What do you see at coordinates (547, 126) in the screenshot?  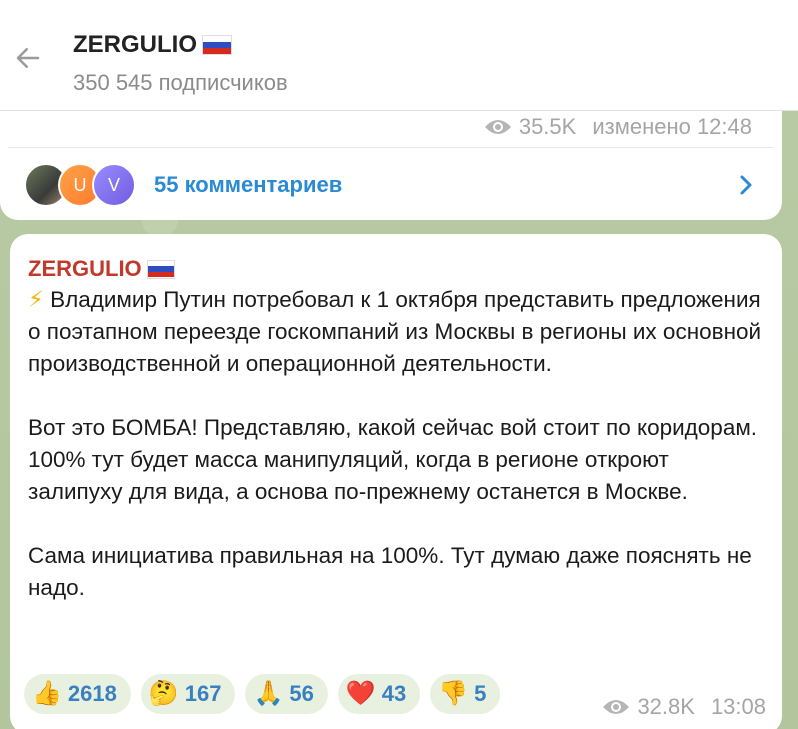 I see `views-count: 35.5K` at bounding box center [547, 126].